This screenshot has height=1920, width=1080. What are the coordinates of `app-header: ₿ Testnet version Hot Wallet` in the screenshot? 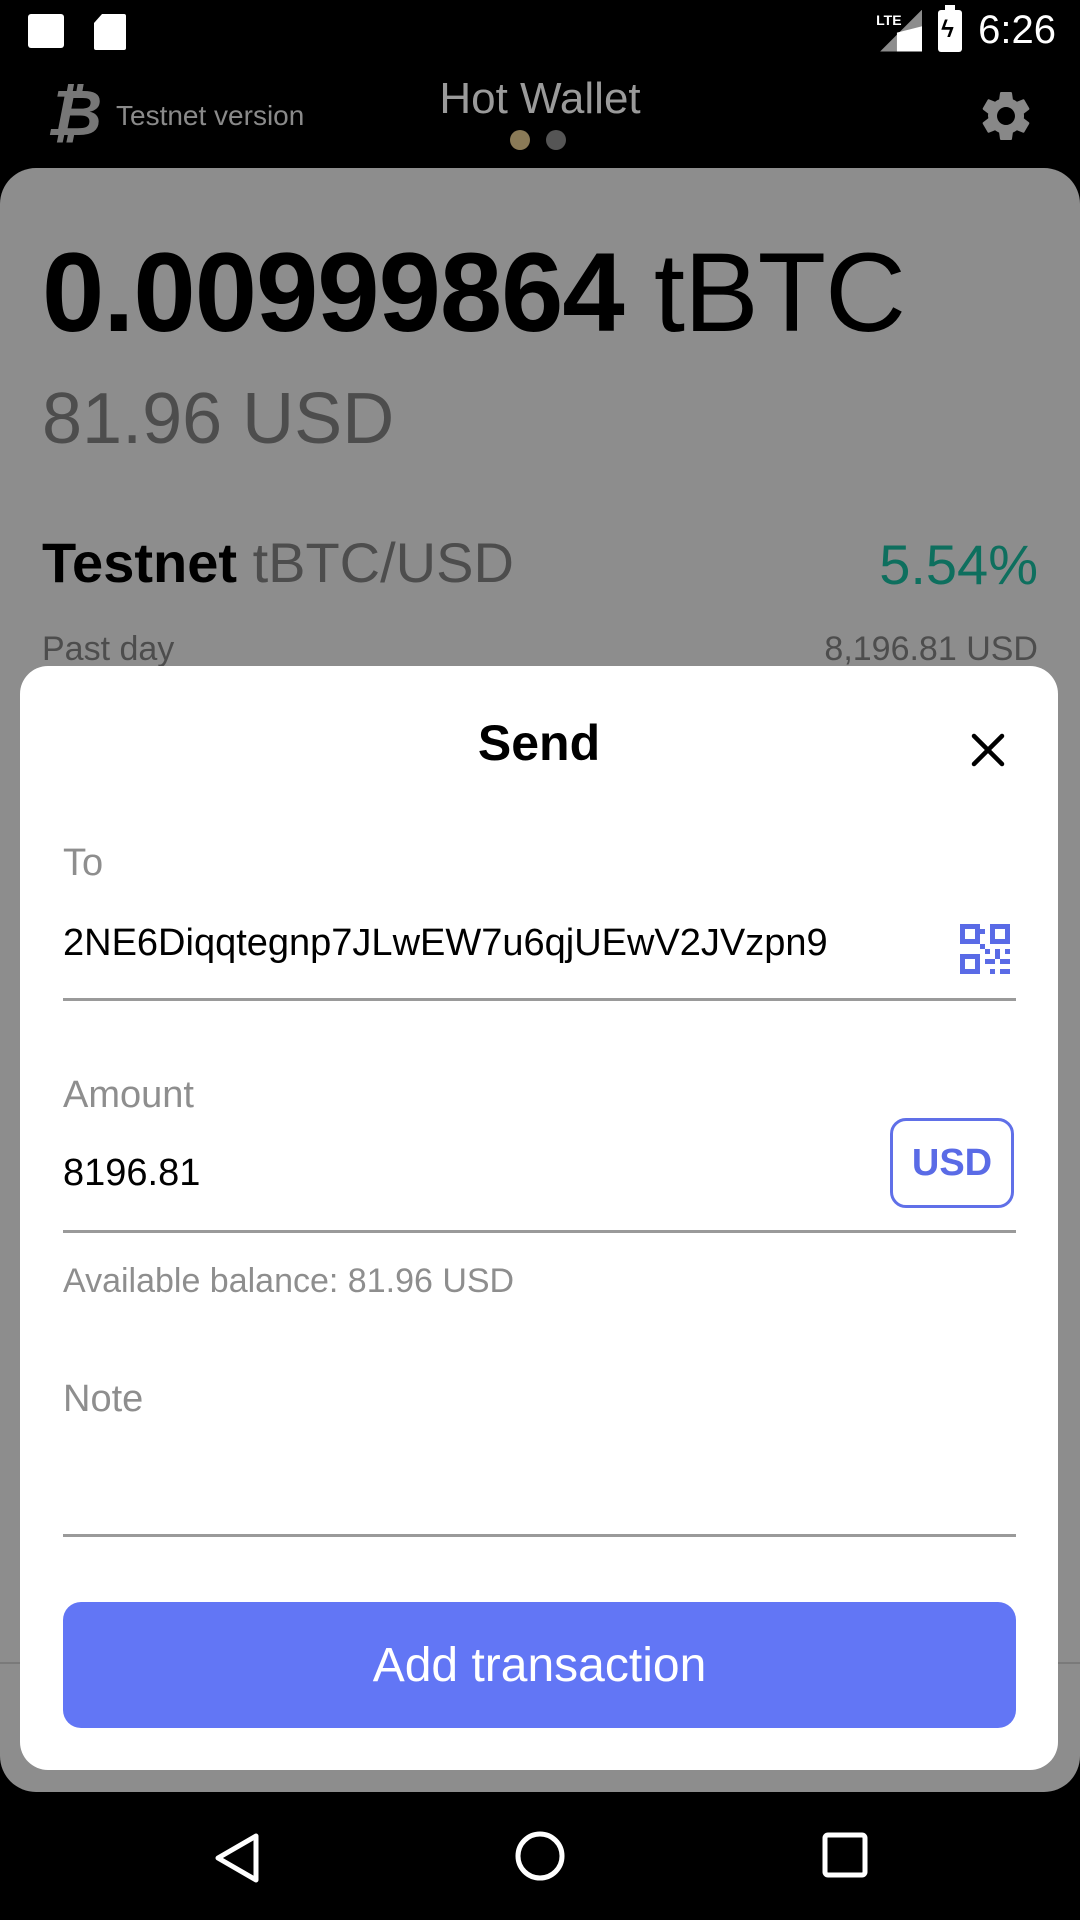 It's located at (540, 116).